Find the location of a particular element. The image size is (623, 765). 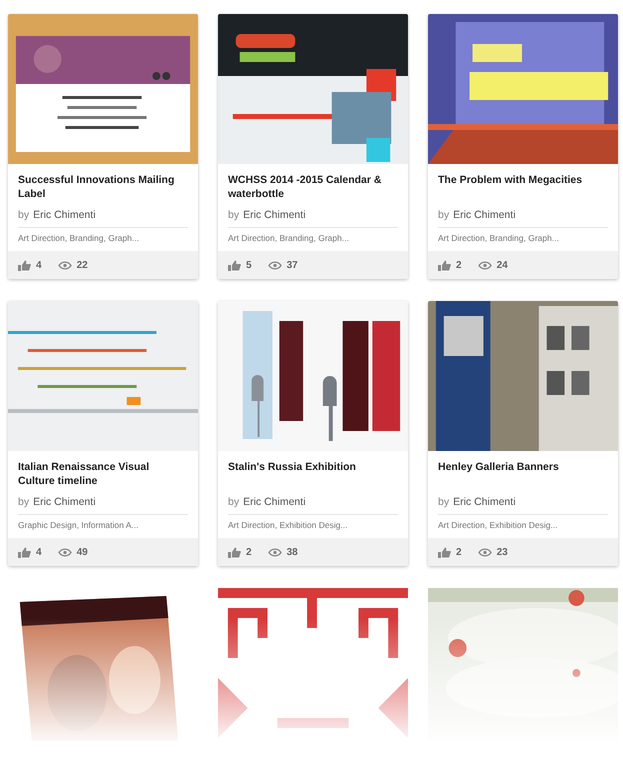

project-title: Henley Galleria Banners is located at coordinates (523, 475).